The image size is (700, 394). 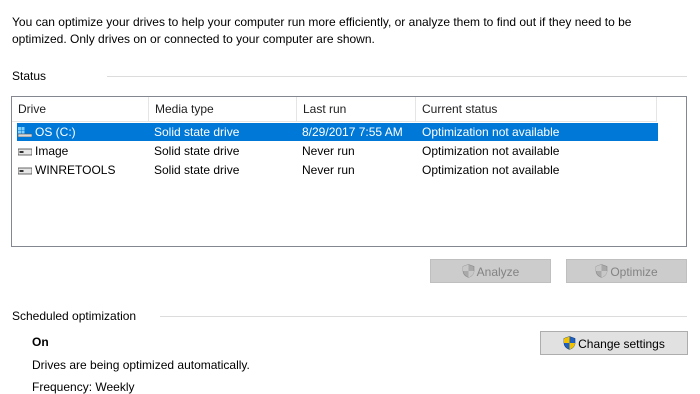 What do you see at coordinates (536, 109) in the screenshot?
I see `column-header-current-status: Current status` at bounding box center [536, 109].